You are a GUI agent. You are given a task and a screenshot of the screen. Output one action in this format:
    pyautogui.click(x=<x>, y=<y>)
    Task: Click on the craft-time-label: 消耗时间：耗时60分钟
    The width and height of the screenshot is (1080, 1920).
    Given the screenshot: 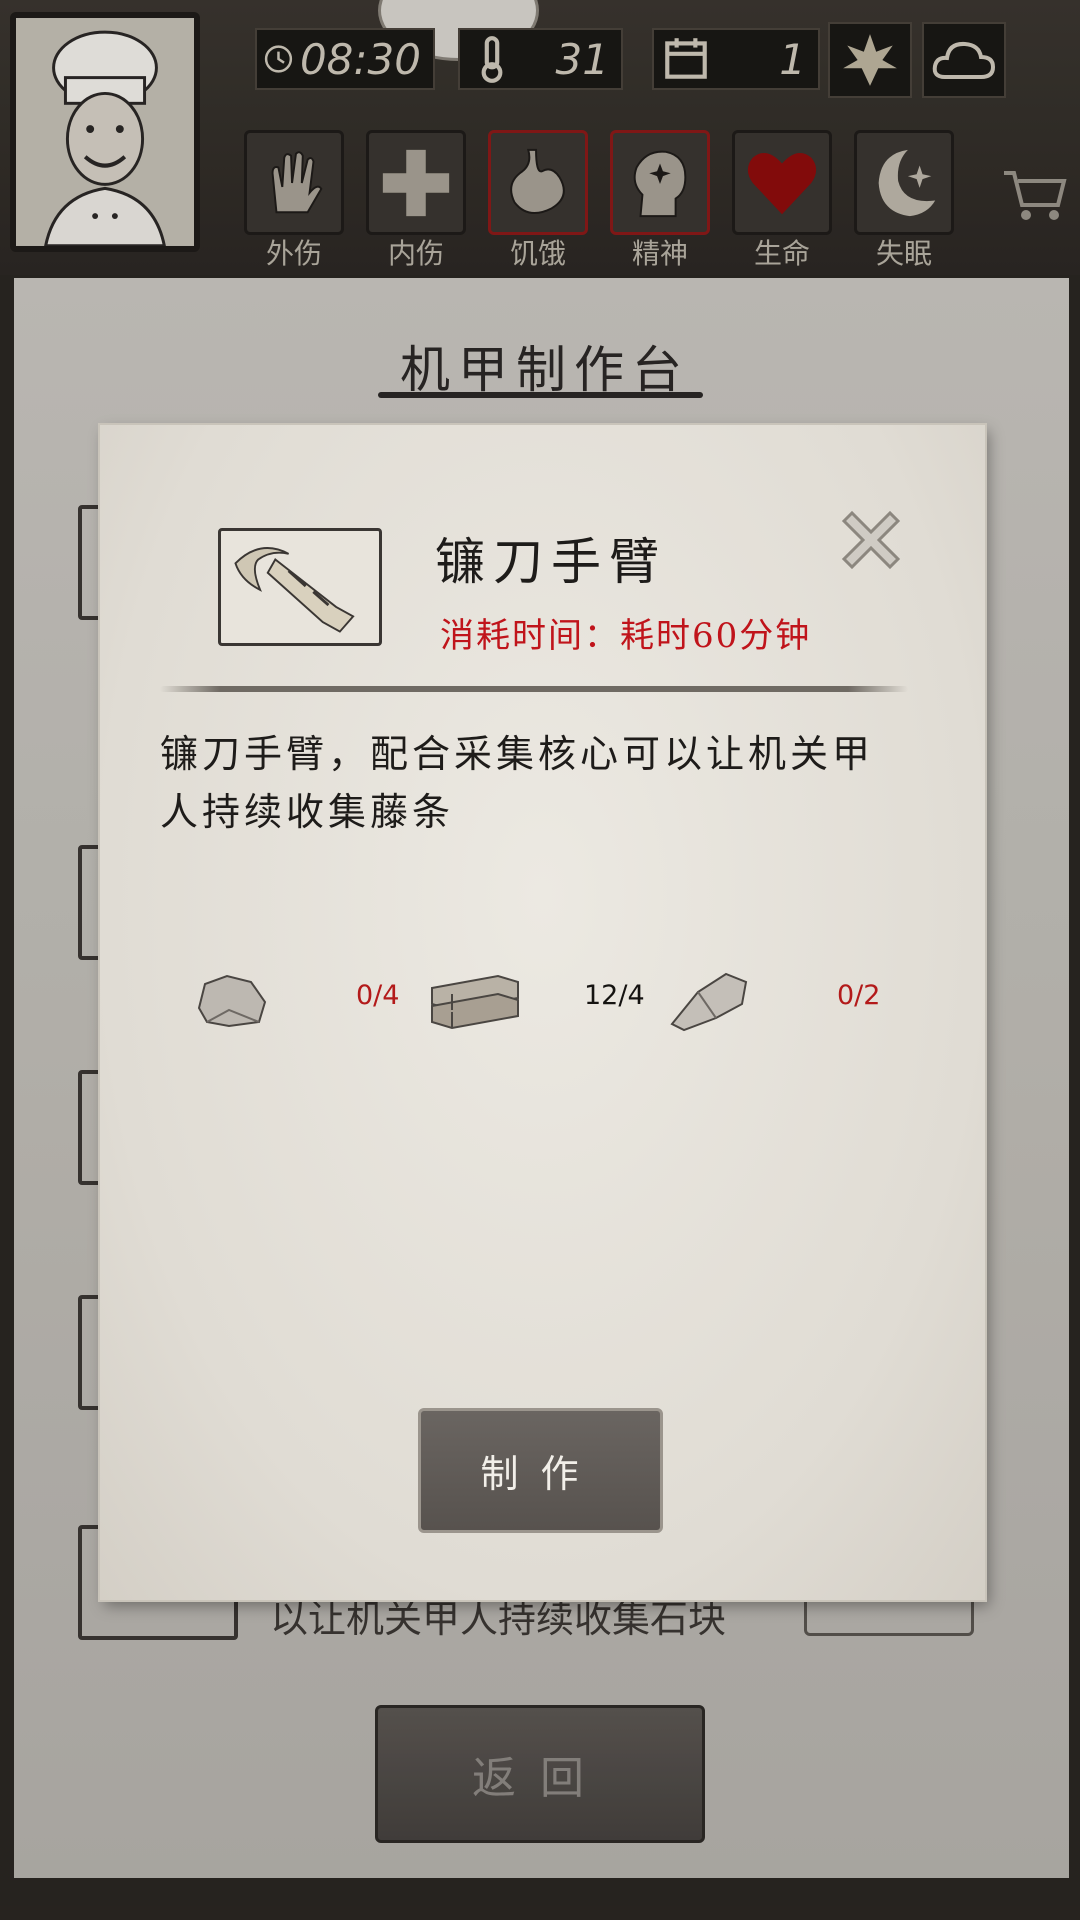 What is the action you would take?
    pyautogui.click(x=626, y=636)
    